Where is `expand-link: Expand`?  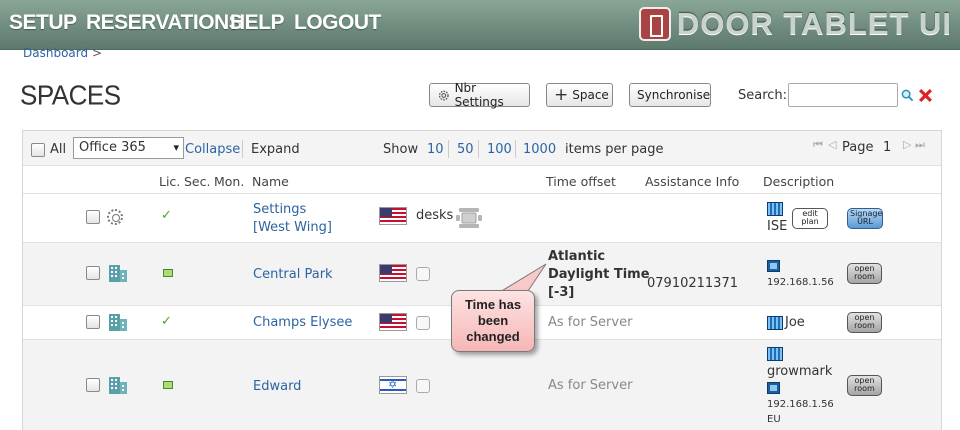
expand-link: Expand is located at coordinates (275, 149).